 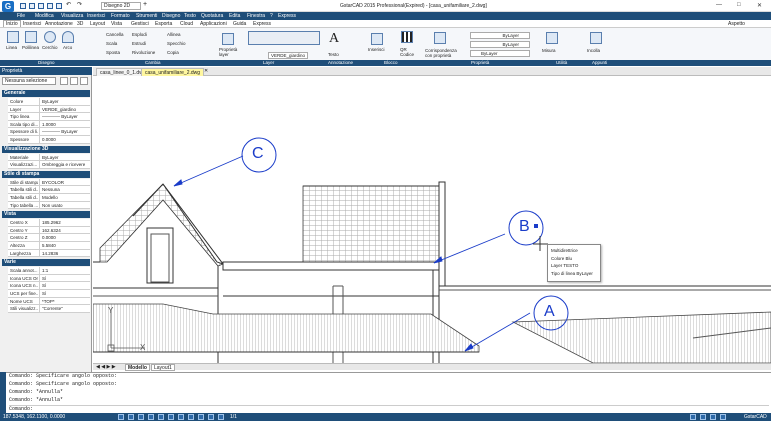 I want to click on property-row: Scala tipo di... 1.0000, so click(x=49, y=124).